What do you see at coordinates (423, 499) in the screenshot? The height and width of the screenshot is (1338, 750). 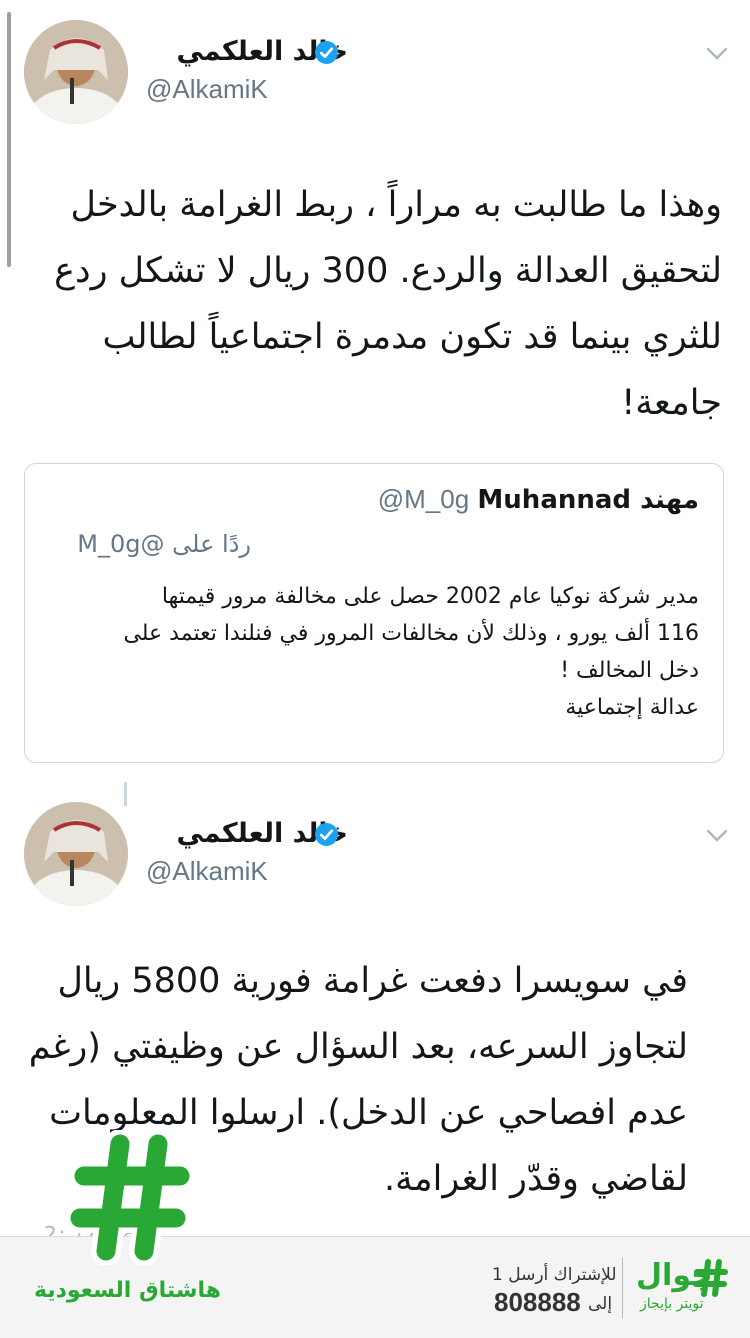 I see `quote-author-handle: @M_0g` at bounding box center [423, 499].